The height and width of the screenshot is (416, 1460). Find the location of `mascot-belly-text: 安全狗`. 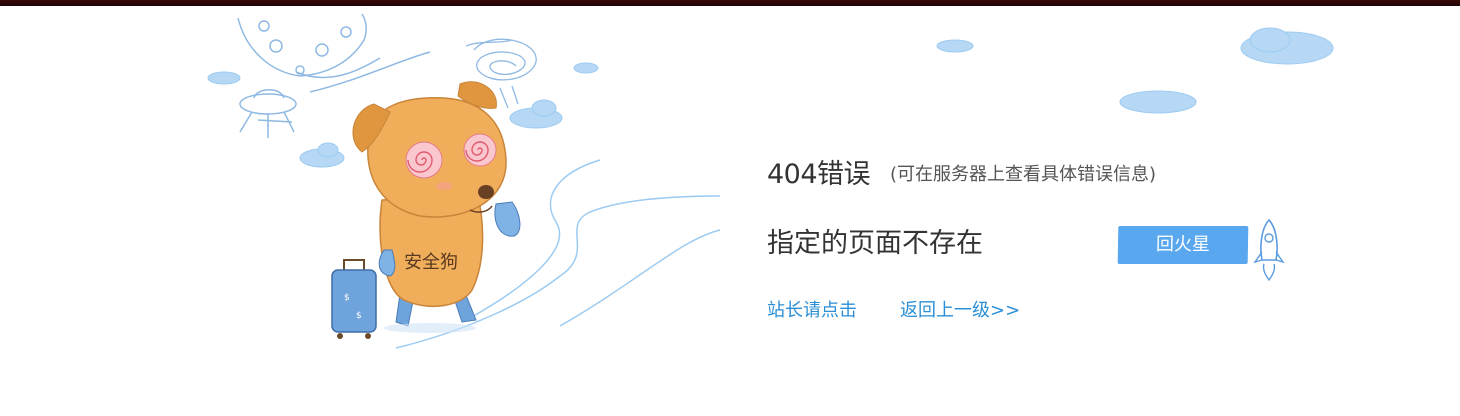

mascot-belly-text: 安全狗 is located at coordinates (431, 262).